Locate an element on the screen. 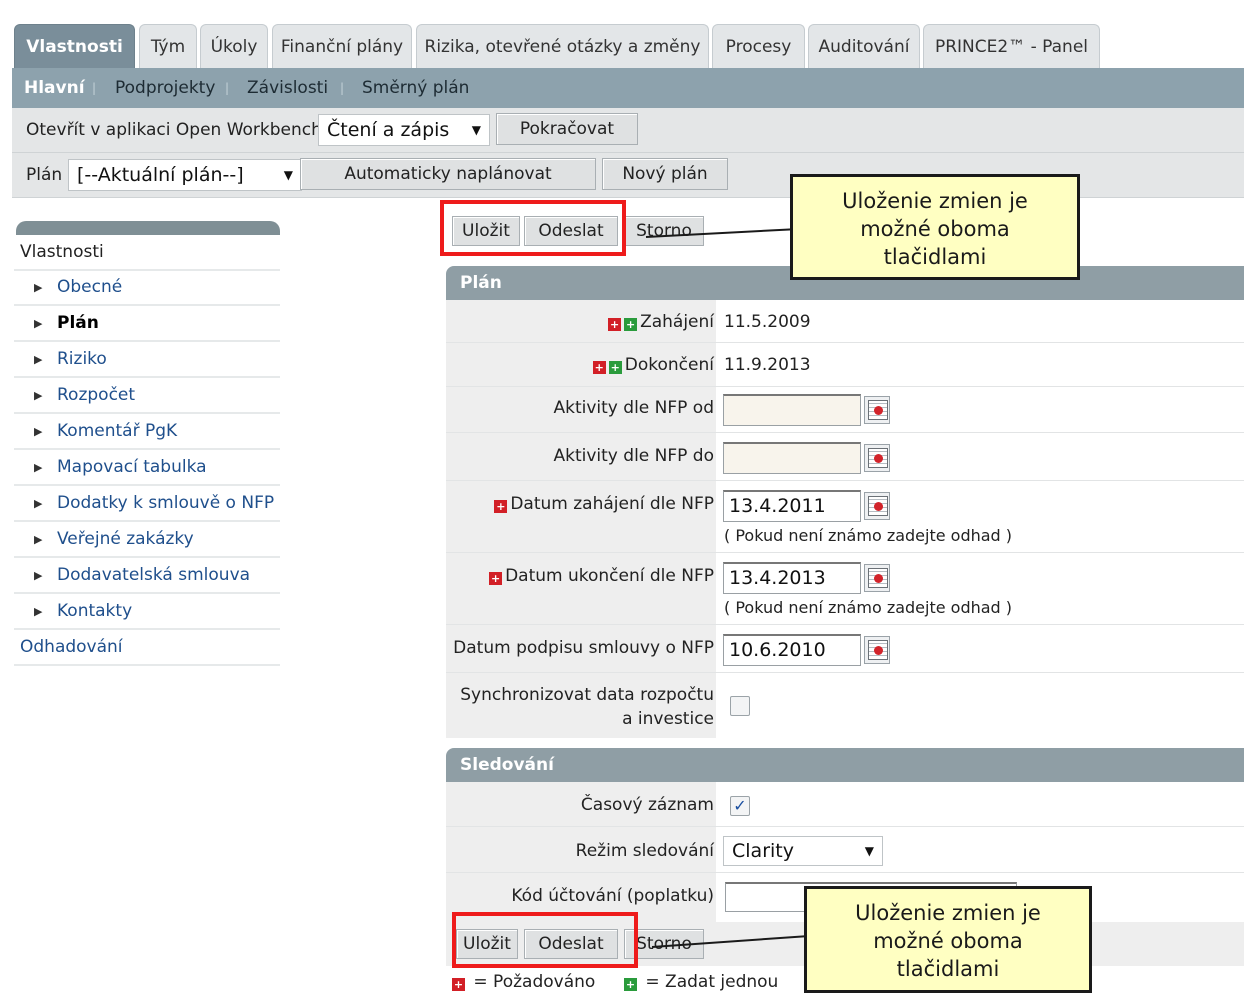  estimate-hint: ( Pokud není známo zadejte odhad ) is located at coordinates (868, 535).